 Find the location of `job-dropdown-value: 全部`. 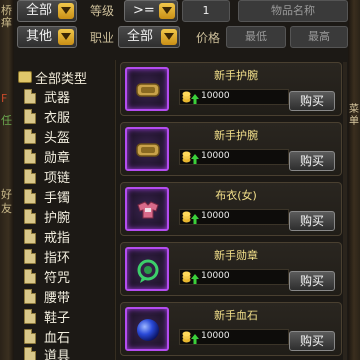

job-dropdown-value: 全部 is located at coordinates (140, 36).